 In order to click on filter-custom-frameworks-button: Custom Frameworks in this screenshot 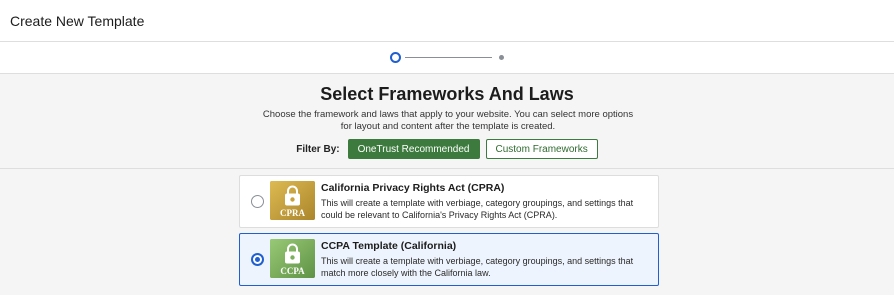, I will do `click(541, 149)`.